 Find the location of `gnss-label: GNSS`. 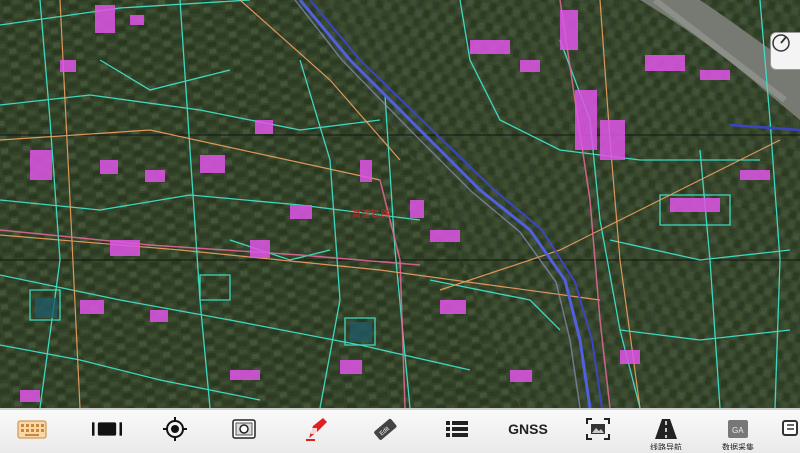

gnss-label: GNSS is located at coordinates (528, 429).